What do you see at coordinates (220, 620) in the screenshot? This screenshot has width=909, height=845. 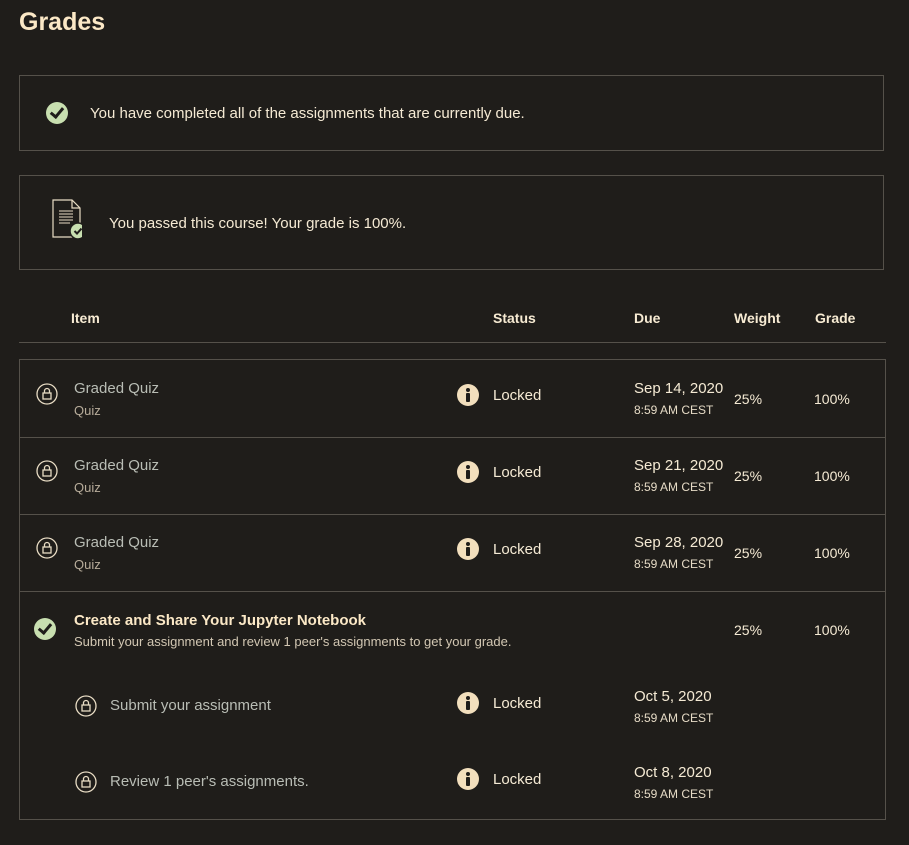 I see `project-title: Create and Share Your Jupyter Notebook` at bounding box center [220, 620].